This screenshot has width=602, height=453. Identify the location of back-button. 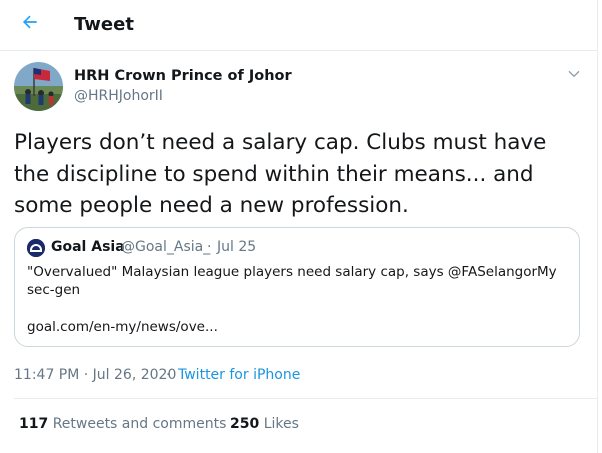
(30, 24).